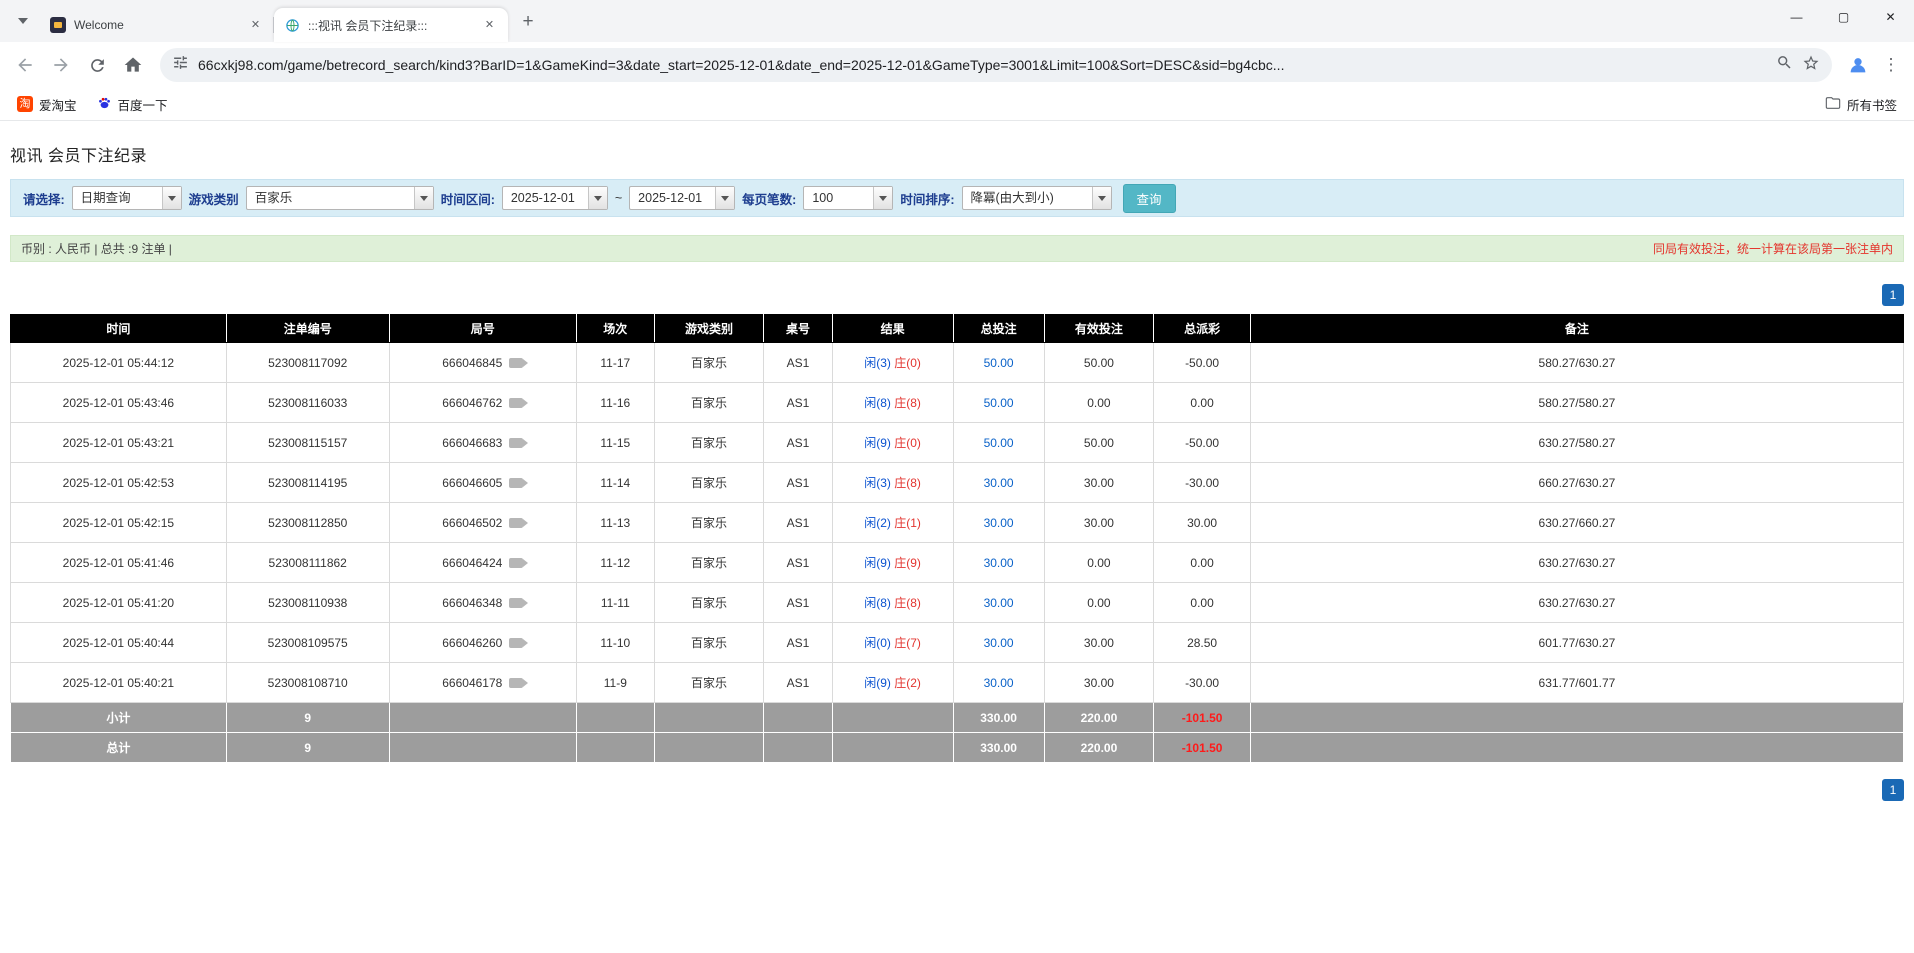  What do you see at coordinates (126, 198) in the screenshot?
I see `query-type-select: 日期查询` at bounding box center [126, 198].